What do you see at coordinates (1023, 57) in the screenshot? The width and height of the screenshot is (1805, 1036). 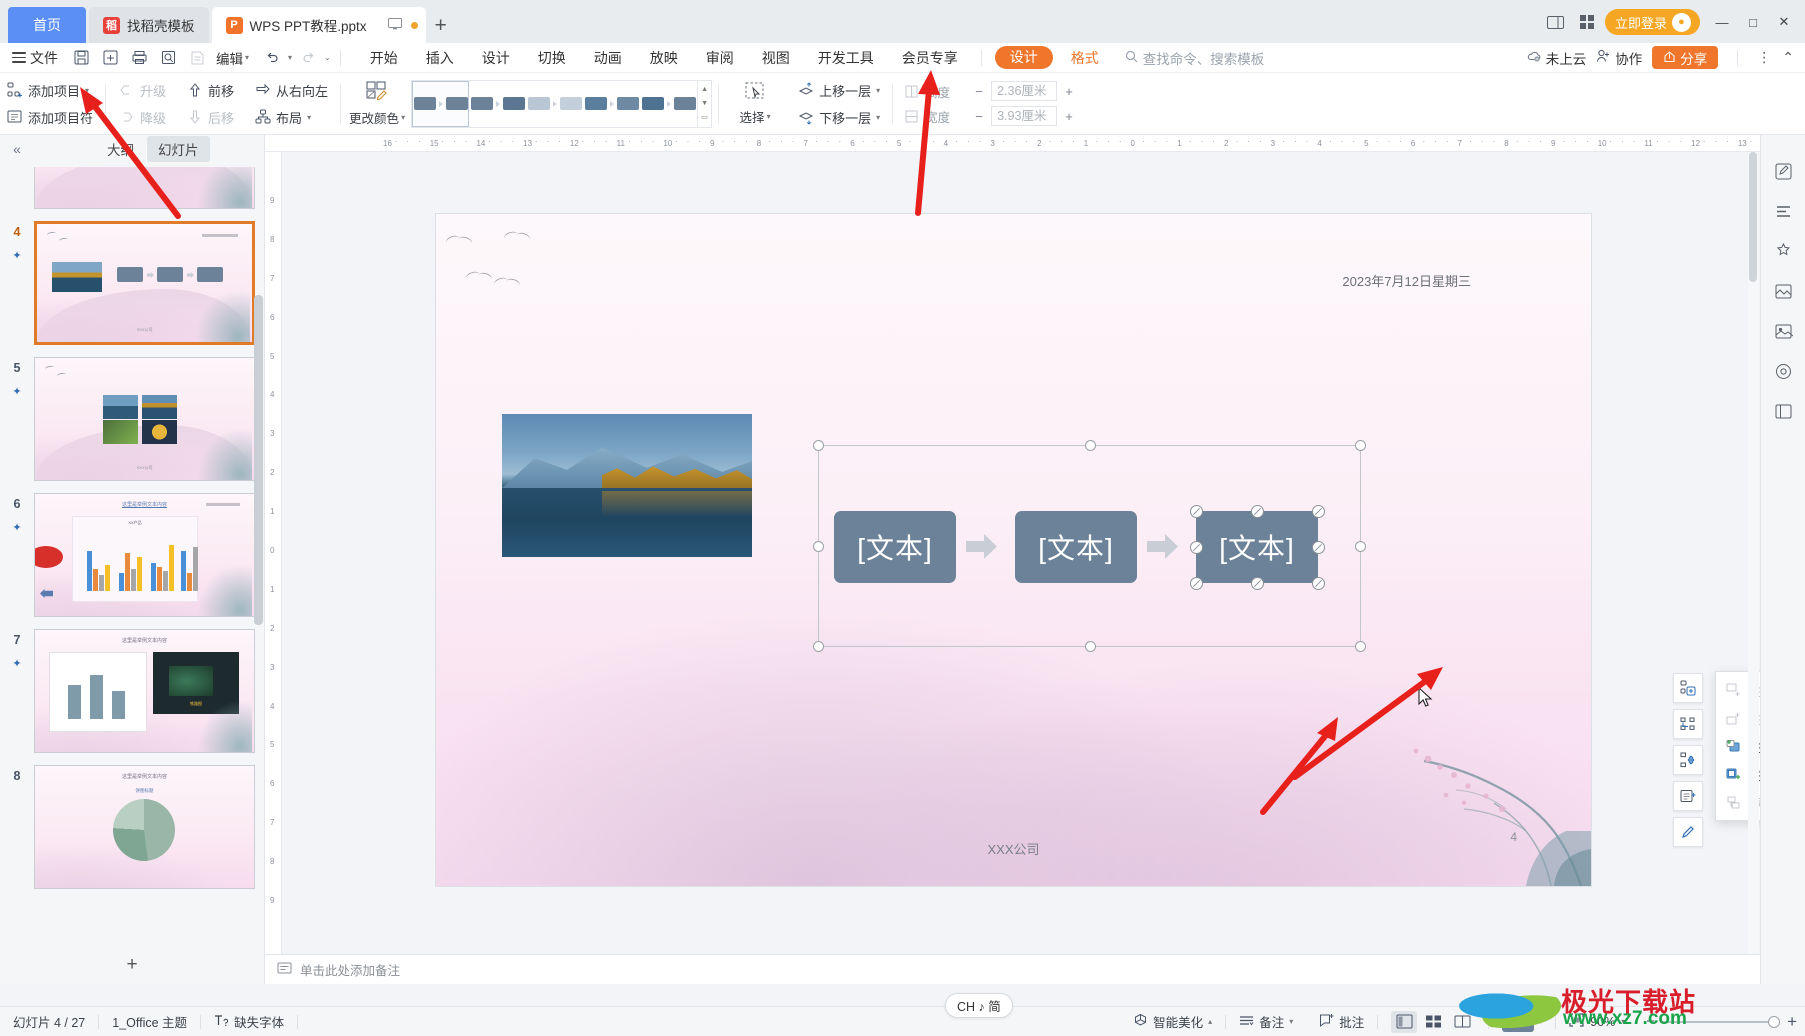 I see `context-tab-design: 设计` at bounding box center [1023, 57].